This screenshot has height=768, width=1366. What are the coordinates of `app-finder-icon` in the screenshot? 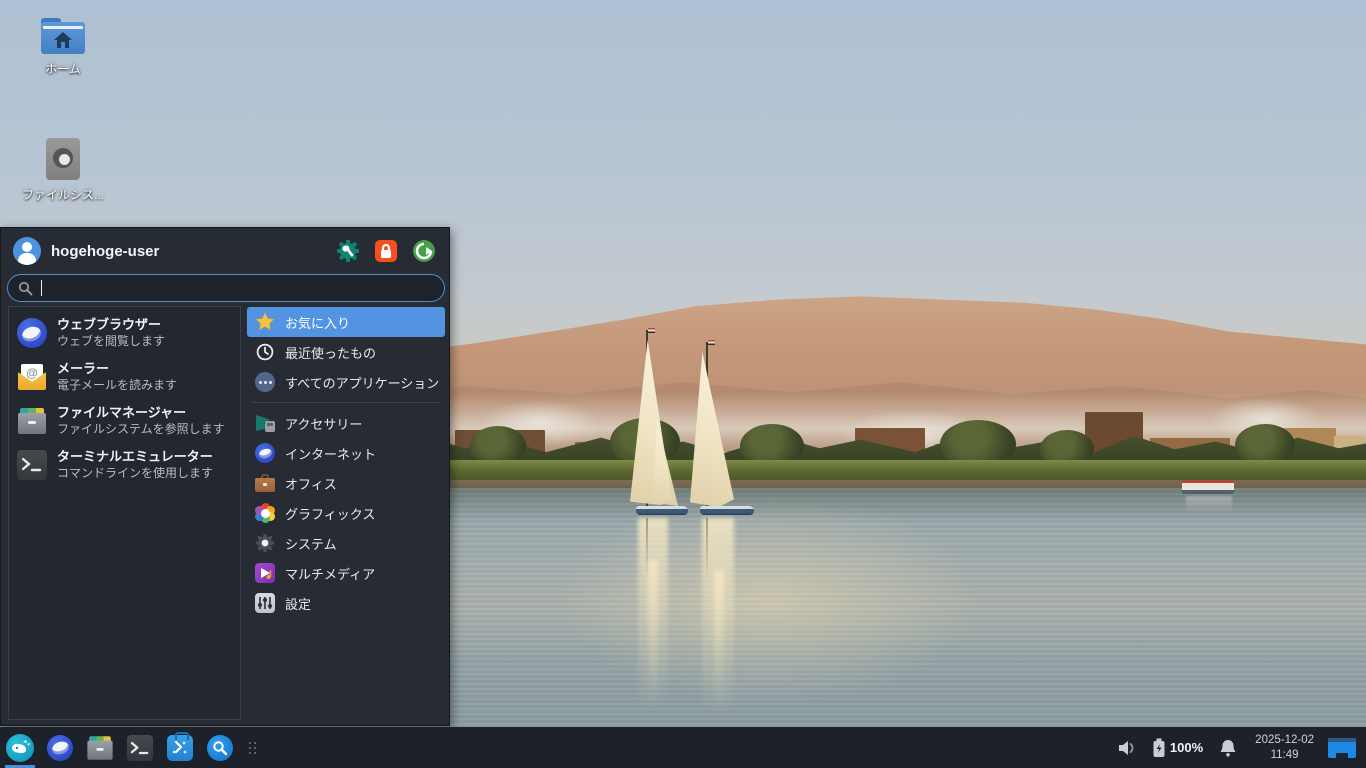 It's located at (220, 747).